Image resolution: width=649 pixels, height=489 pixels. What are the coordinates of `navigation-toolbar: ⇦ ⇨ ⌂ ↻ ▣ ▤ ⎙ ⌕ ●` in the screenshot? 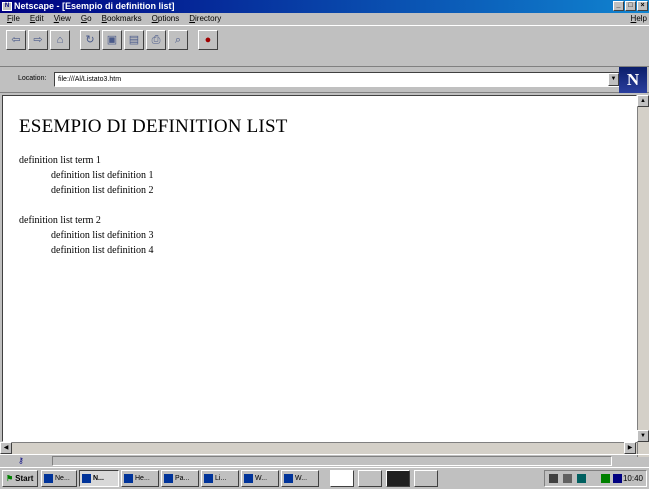 It's located at (324, 46).